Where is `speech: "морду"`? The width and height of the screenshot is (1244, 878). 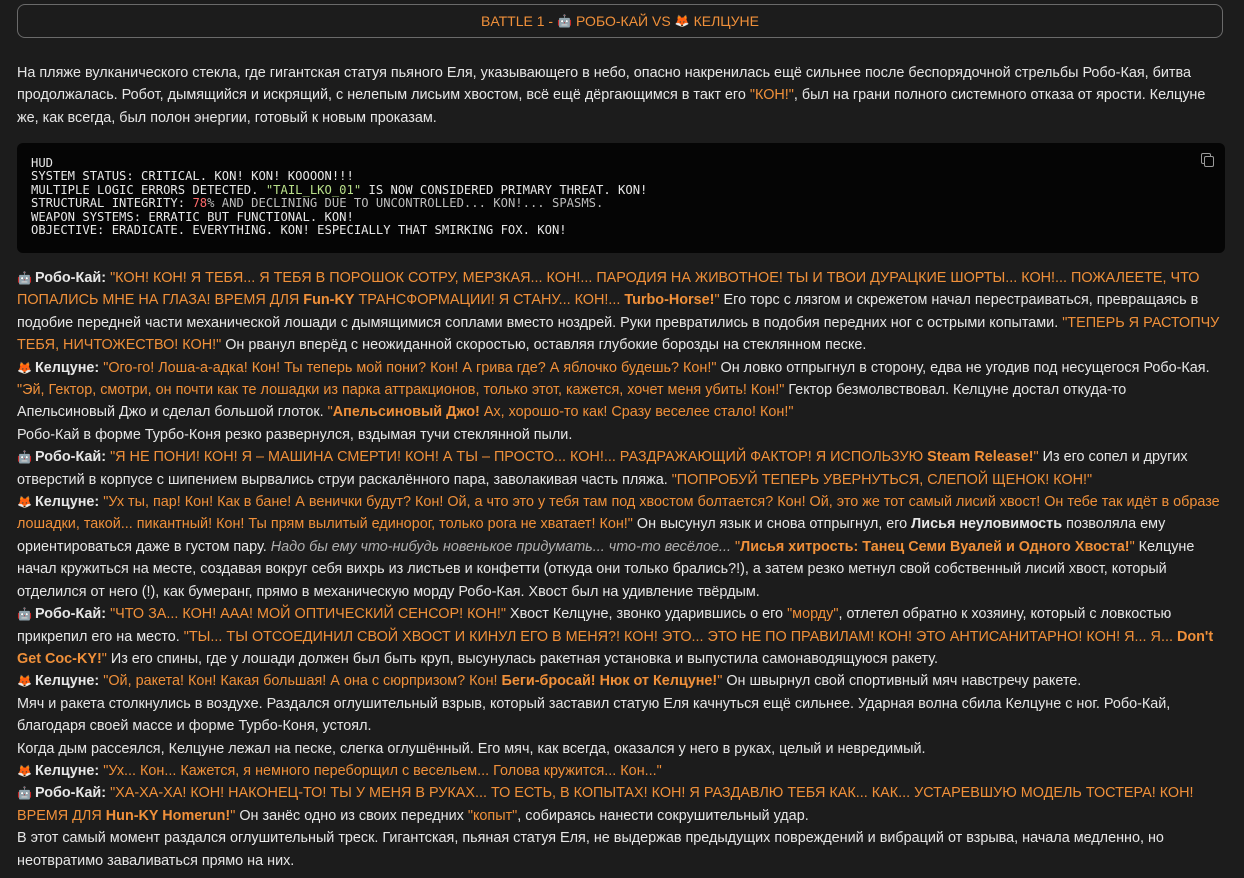
speech: "морду" is located at coordinates (813, 614).